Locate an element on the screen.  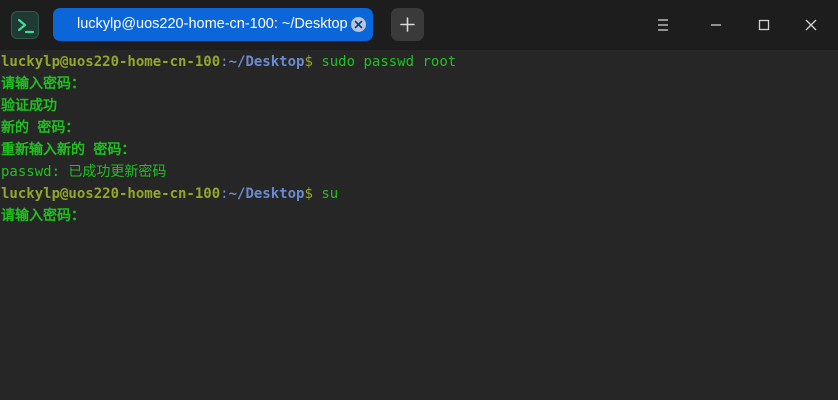
new-tab-button is located at coordinates (407, 24).